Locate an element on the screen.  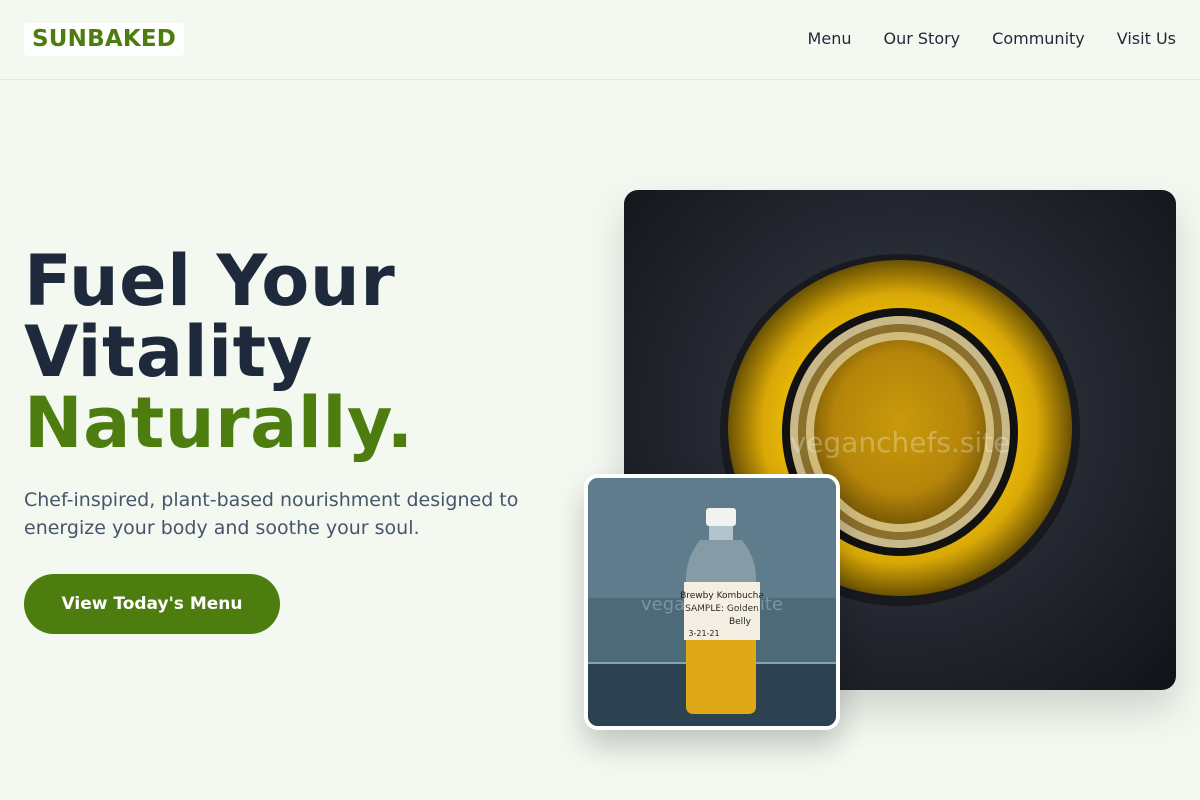
small-image-watermark: veganchefs.site is located at coordinates (712, 604).